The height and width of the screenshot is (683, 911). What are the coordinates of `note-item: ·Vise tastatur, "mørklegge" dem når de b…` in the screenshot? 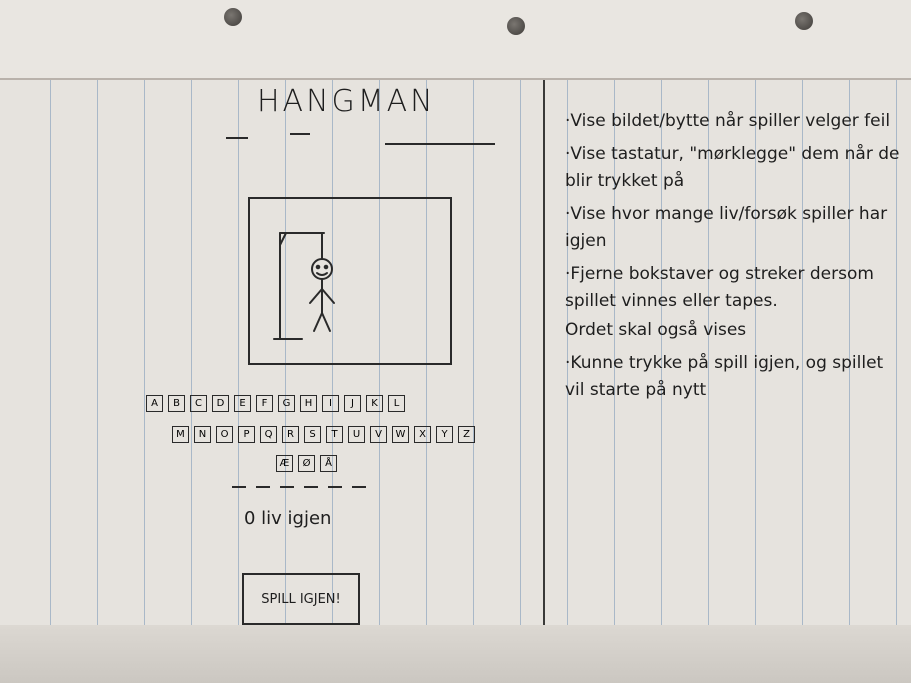 It's located at (732, 167).